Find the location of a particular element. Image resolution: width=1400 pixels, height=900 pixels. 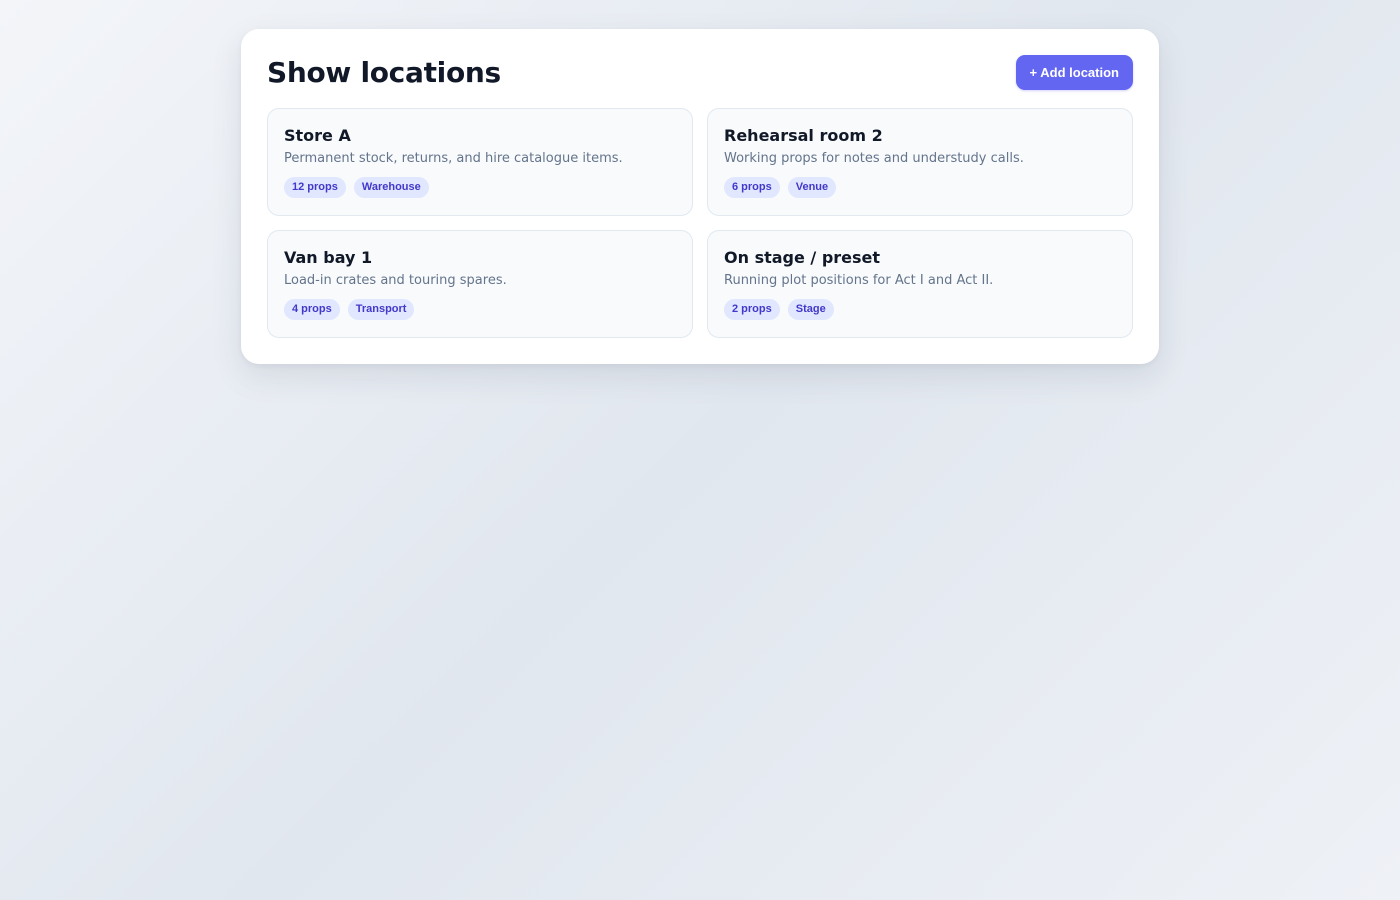

location-tags: 2 props Stage is located at coordinates (920, 309).